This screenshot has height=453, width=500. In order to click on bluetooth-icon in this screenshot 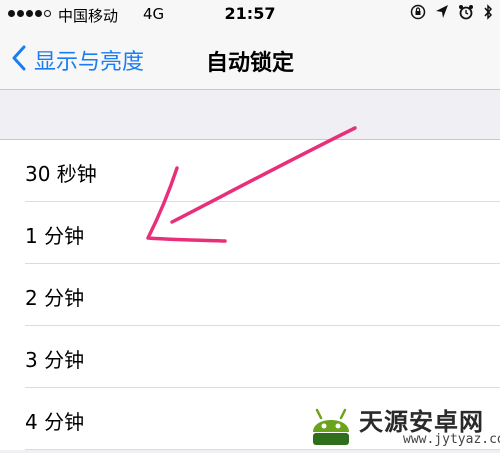, I will do `click(488, 12)`.